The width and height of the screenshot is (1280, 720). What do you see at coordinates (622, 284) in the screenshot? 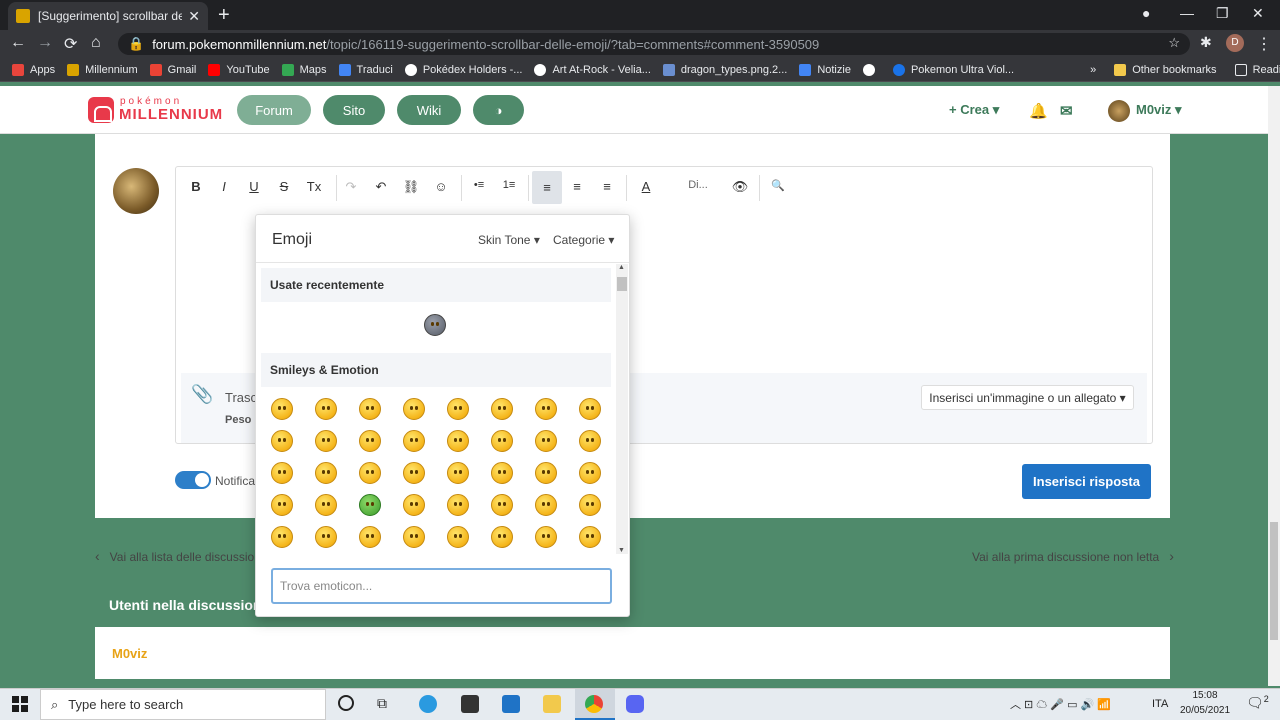
I see `emoji-scrollbar-thumb` at bounding box center [622, 284].